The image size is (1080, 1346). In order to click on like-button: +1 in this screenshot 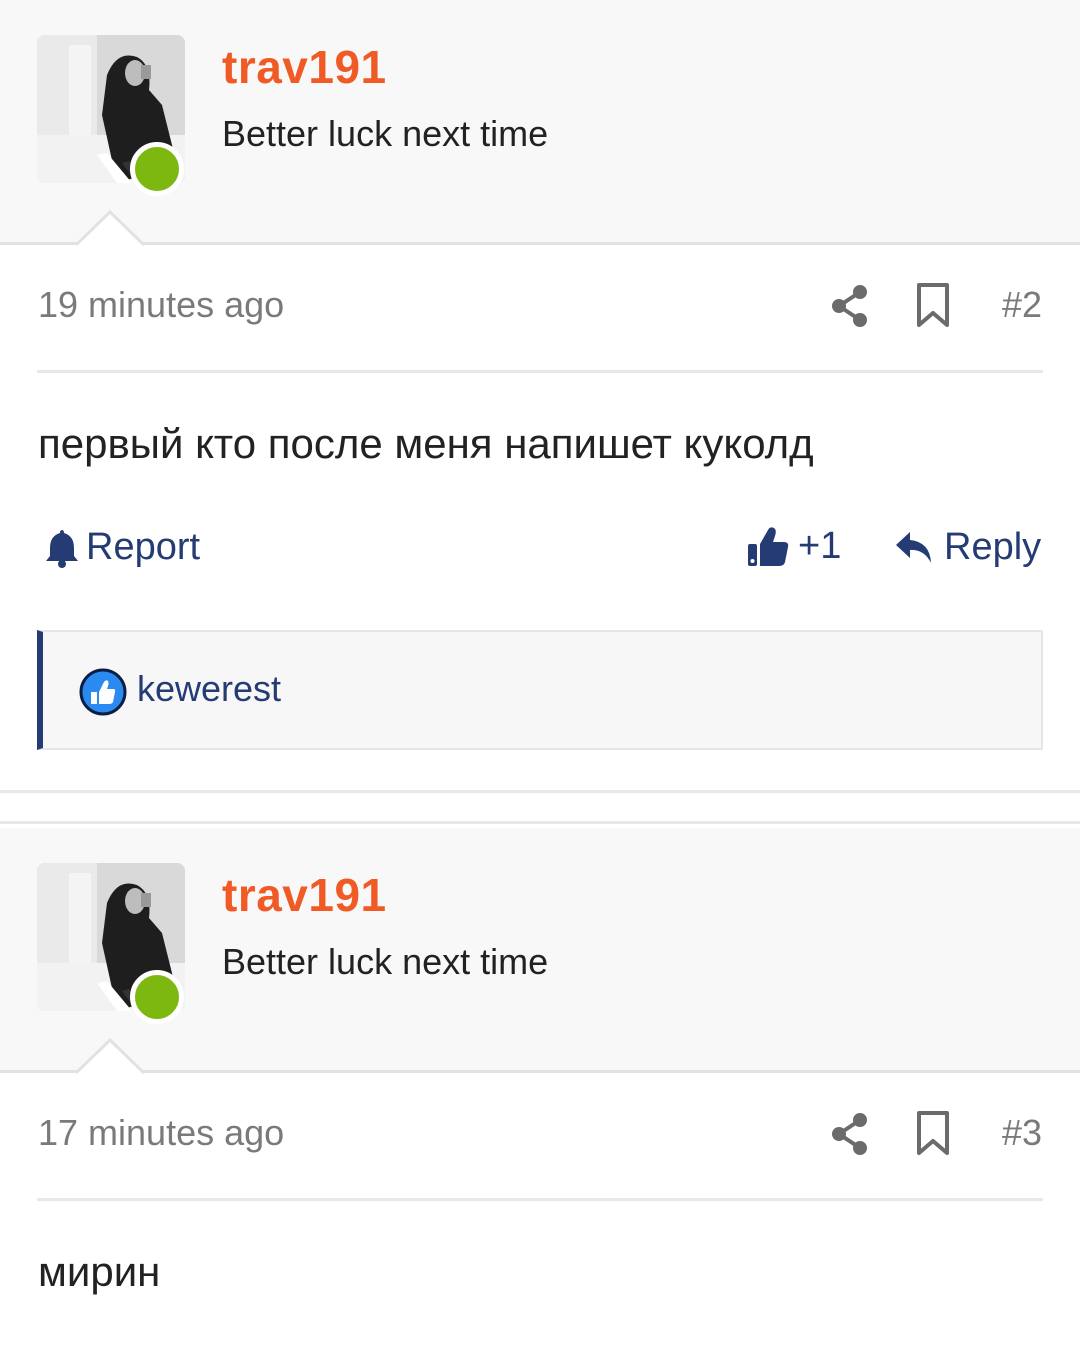, I will do `click(793, 546)`.